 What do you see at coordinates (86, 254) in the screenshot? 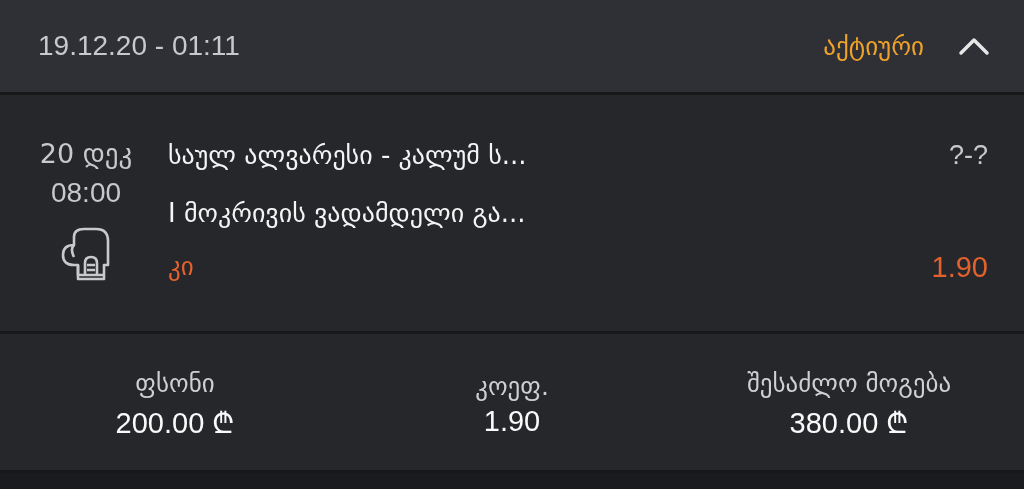
I see `boxing-glove-icon` at bounding box center [86, 254].